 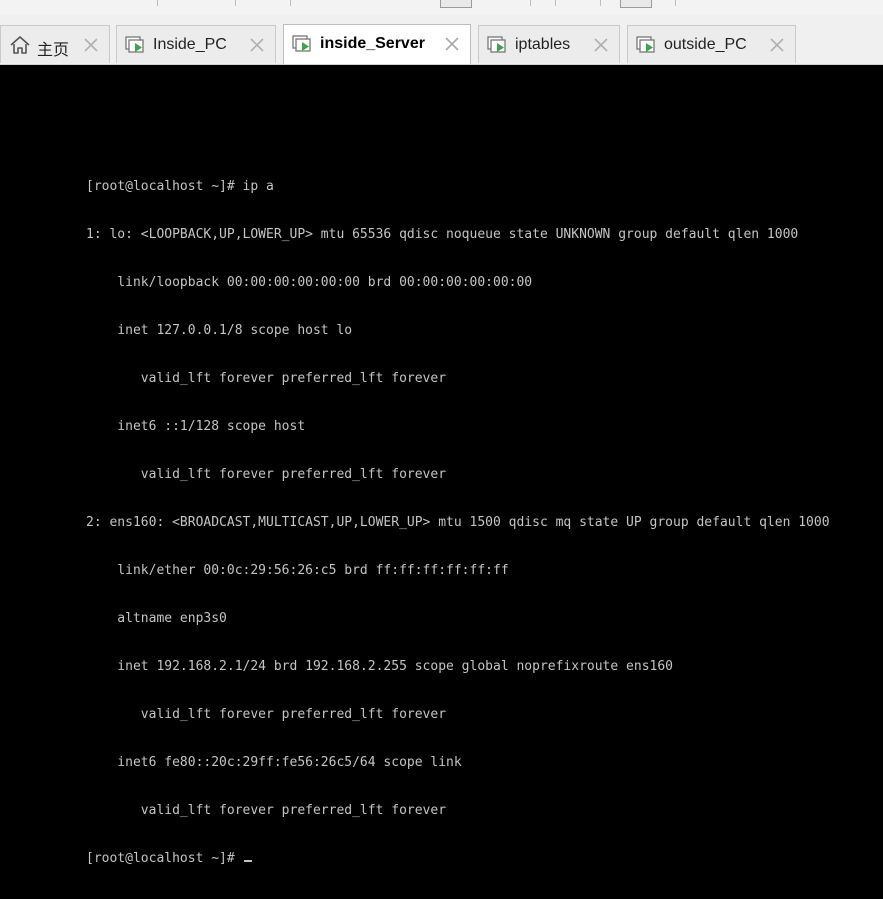 I want to click on tab-inside-pc: Inside_PC, so click(x=196, y=44).